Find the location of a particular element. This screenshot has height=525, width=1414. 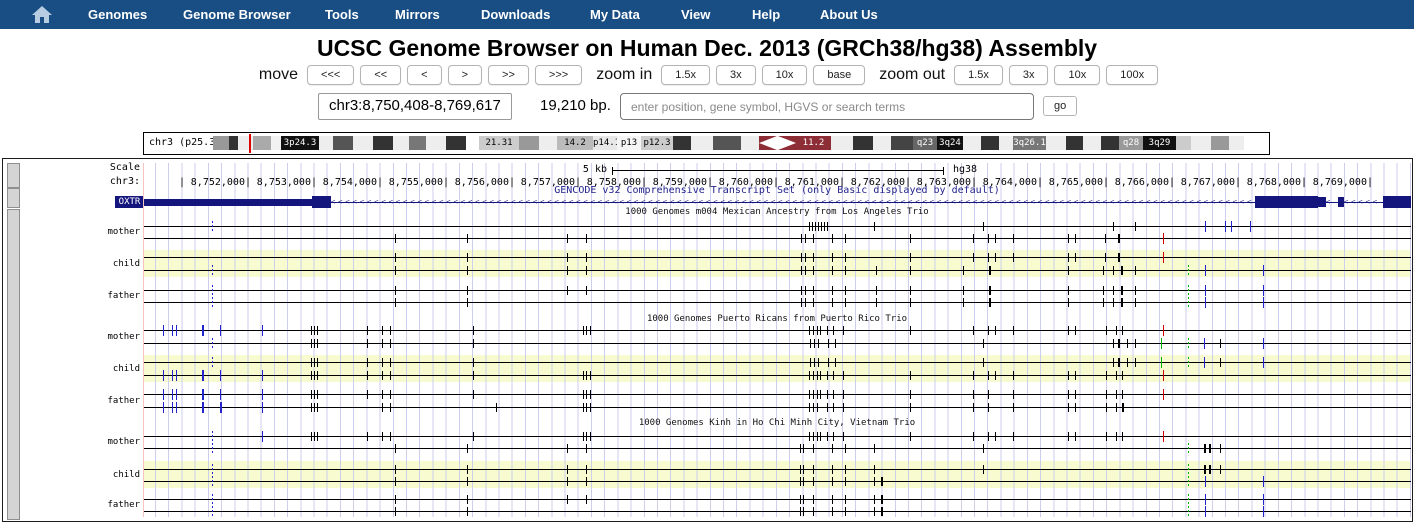

move-button-3: > is located at coordinates (465, 75).